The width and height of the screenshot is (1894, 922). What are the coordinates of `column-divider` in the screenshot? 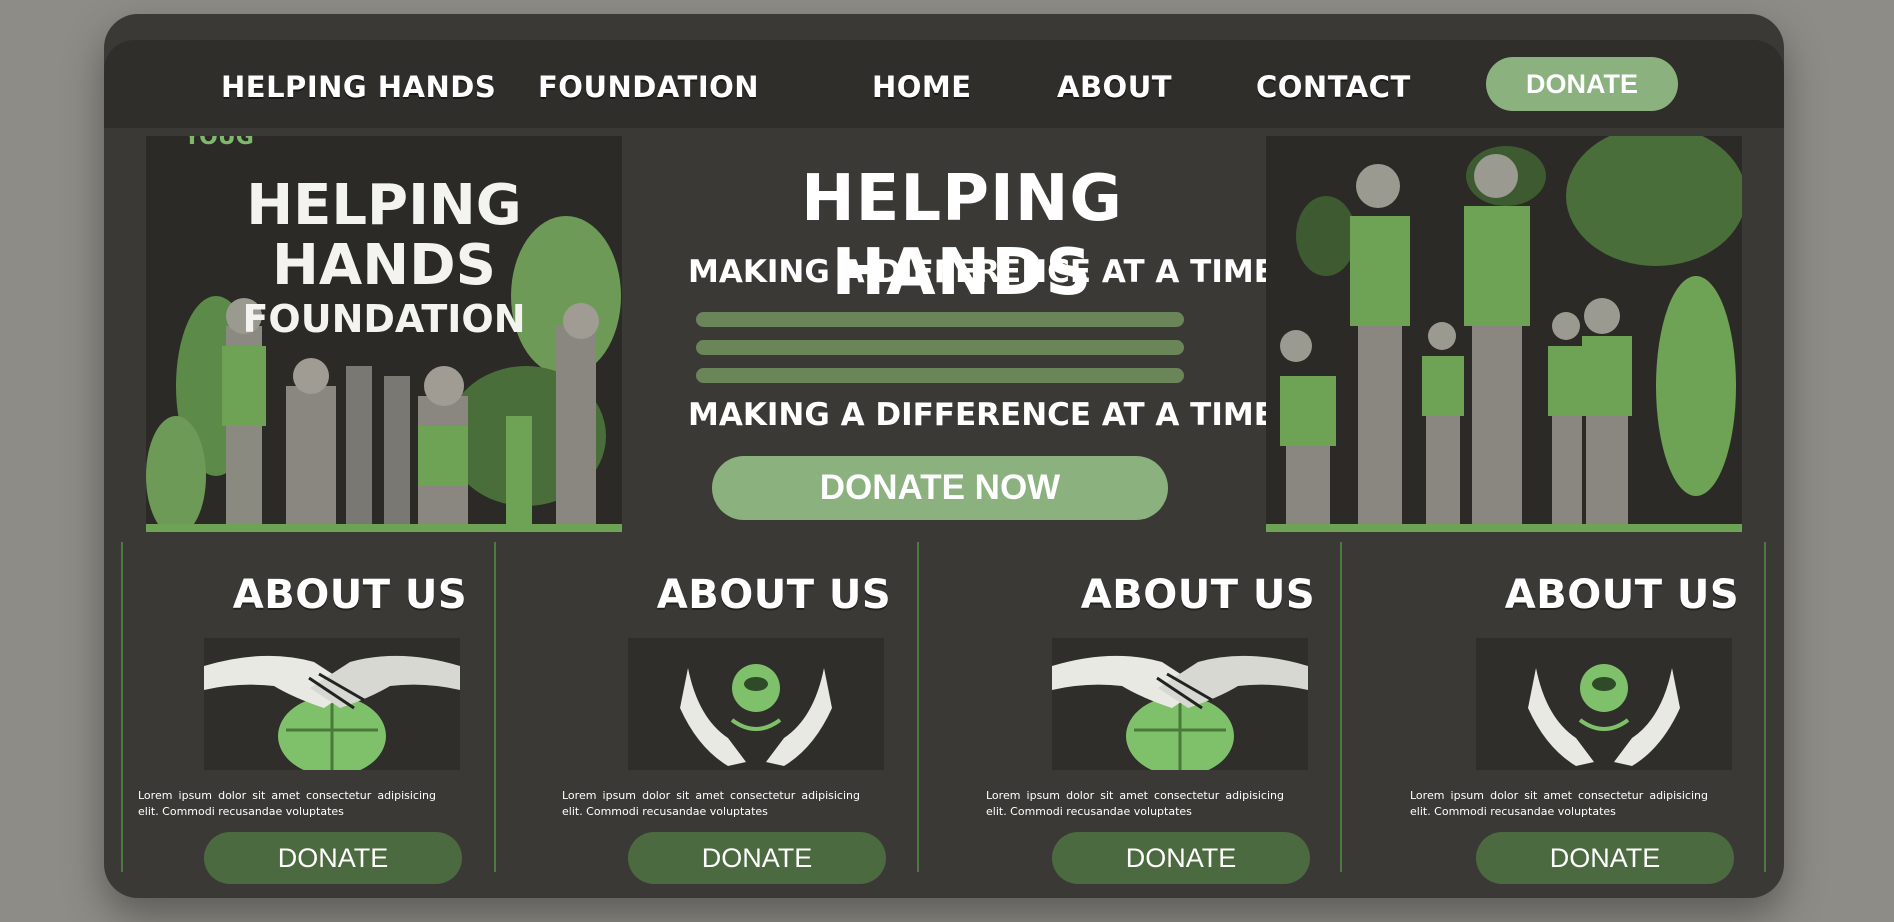 It's located at (122, 707).